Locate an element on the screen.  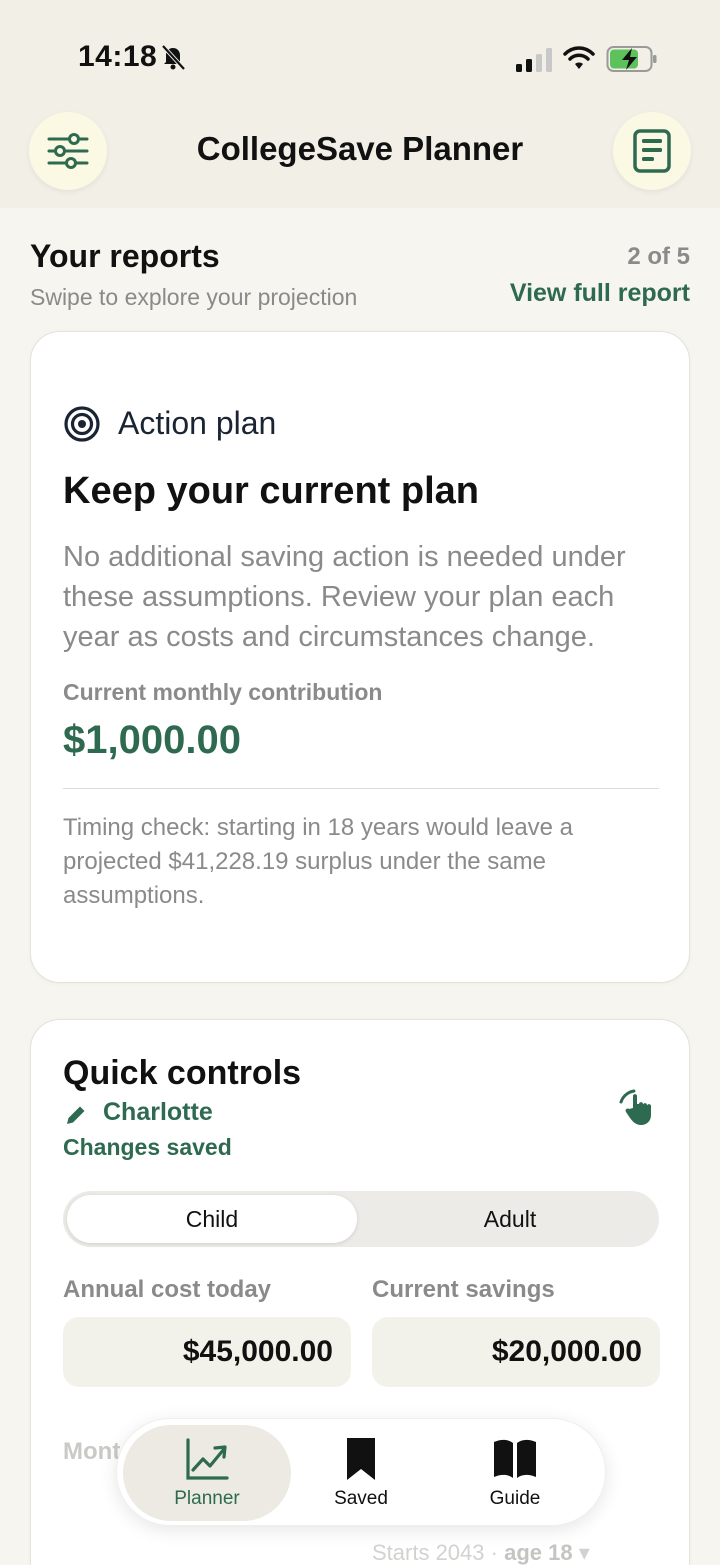
reports-title: Your reports is located at coordinates (125, 256).